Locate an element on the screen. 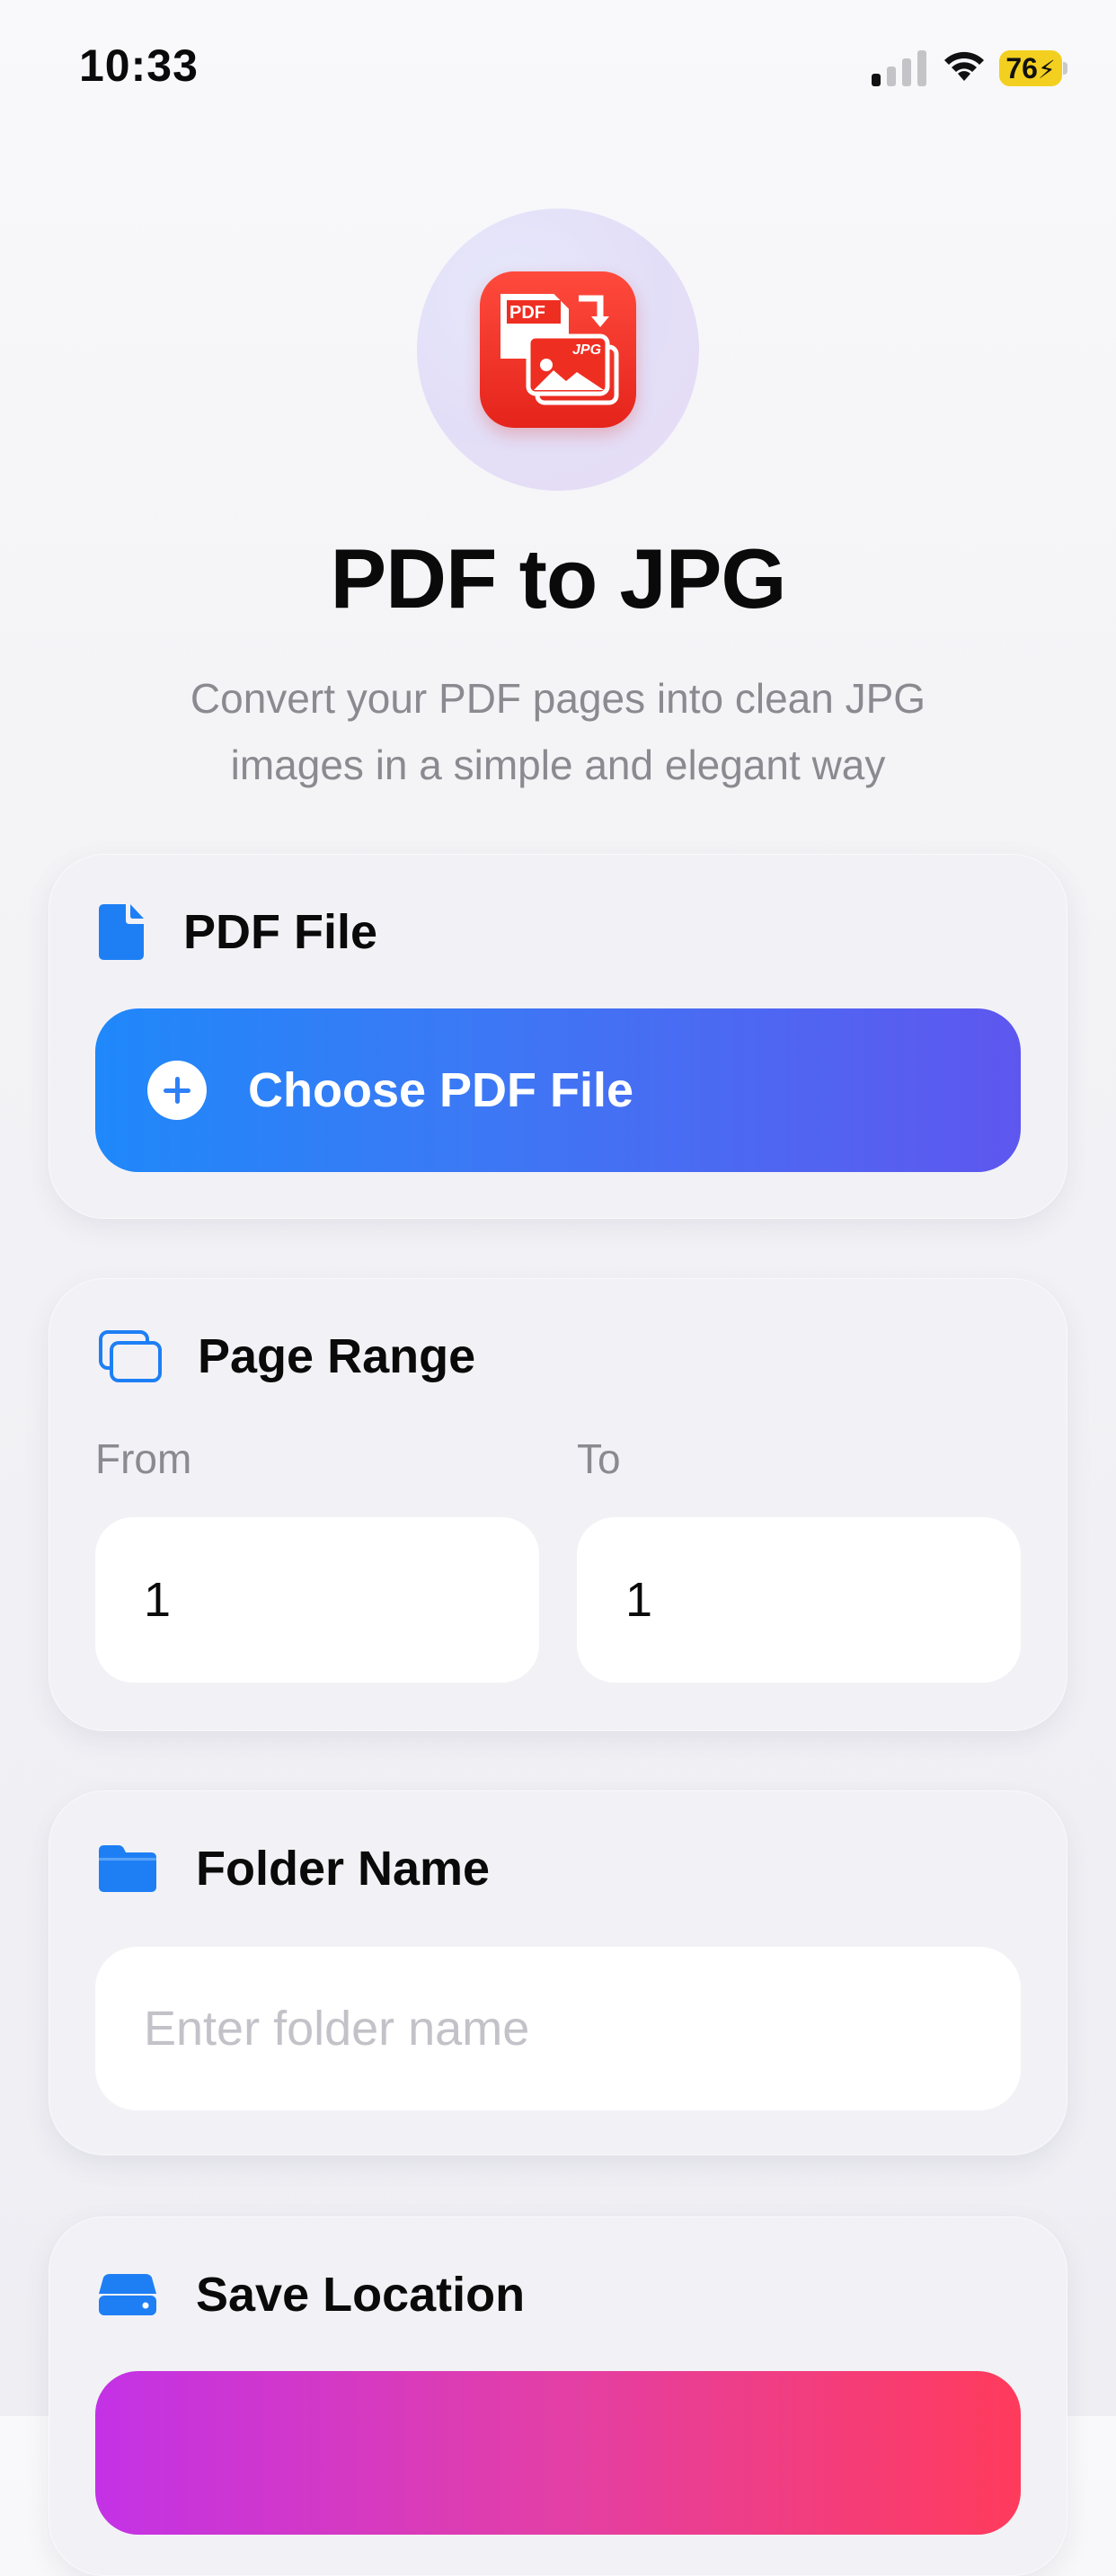 Image resolution: width=1116 pixels, height=2576 pixels. folder-name-header: Folder Name is located at coordinates (294, 1868).